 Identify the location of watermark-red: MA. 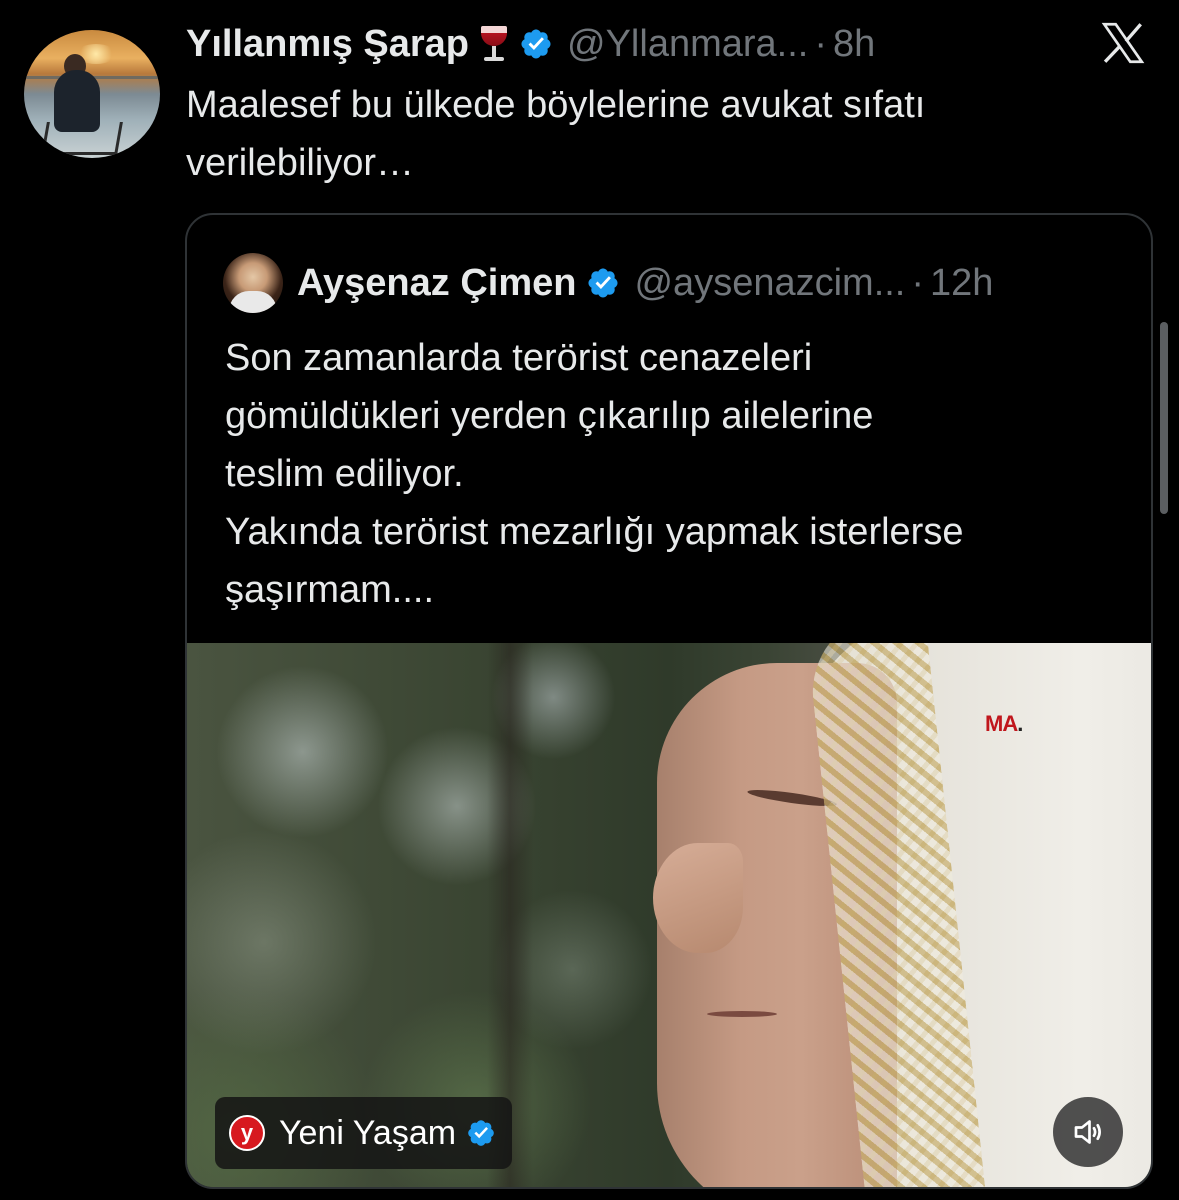
(1001, 723).